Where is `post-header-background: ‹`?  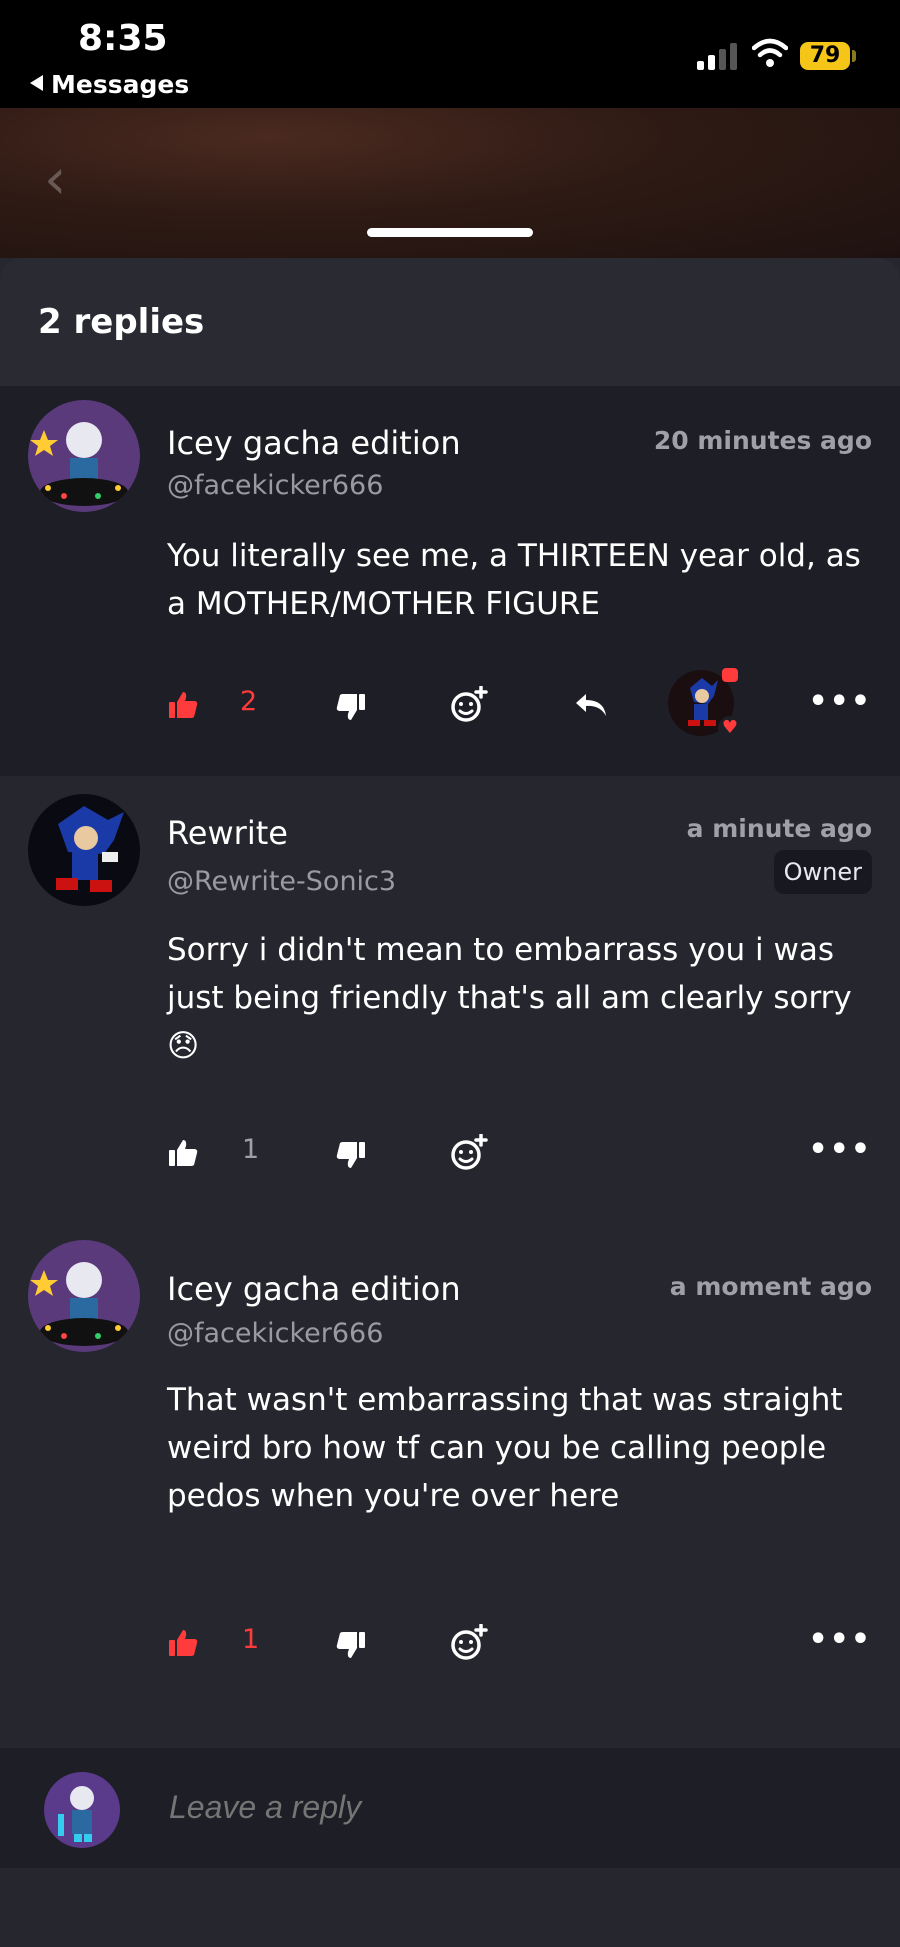
post-header-background: ‹ is located at coordinates (450, 183).